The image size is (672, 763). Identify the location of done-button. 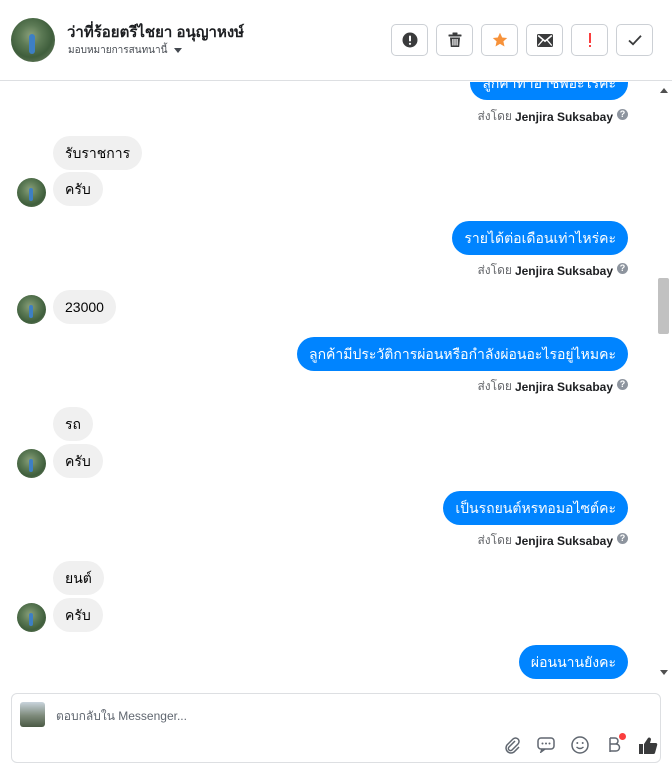
(634, 40).